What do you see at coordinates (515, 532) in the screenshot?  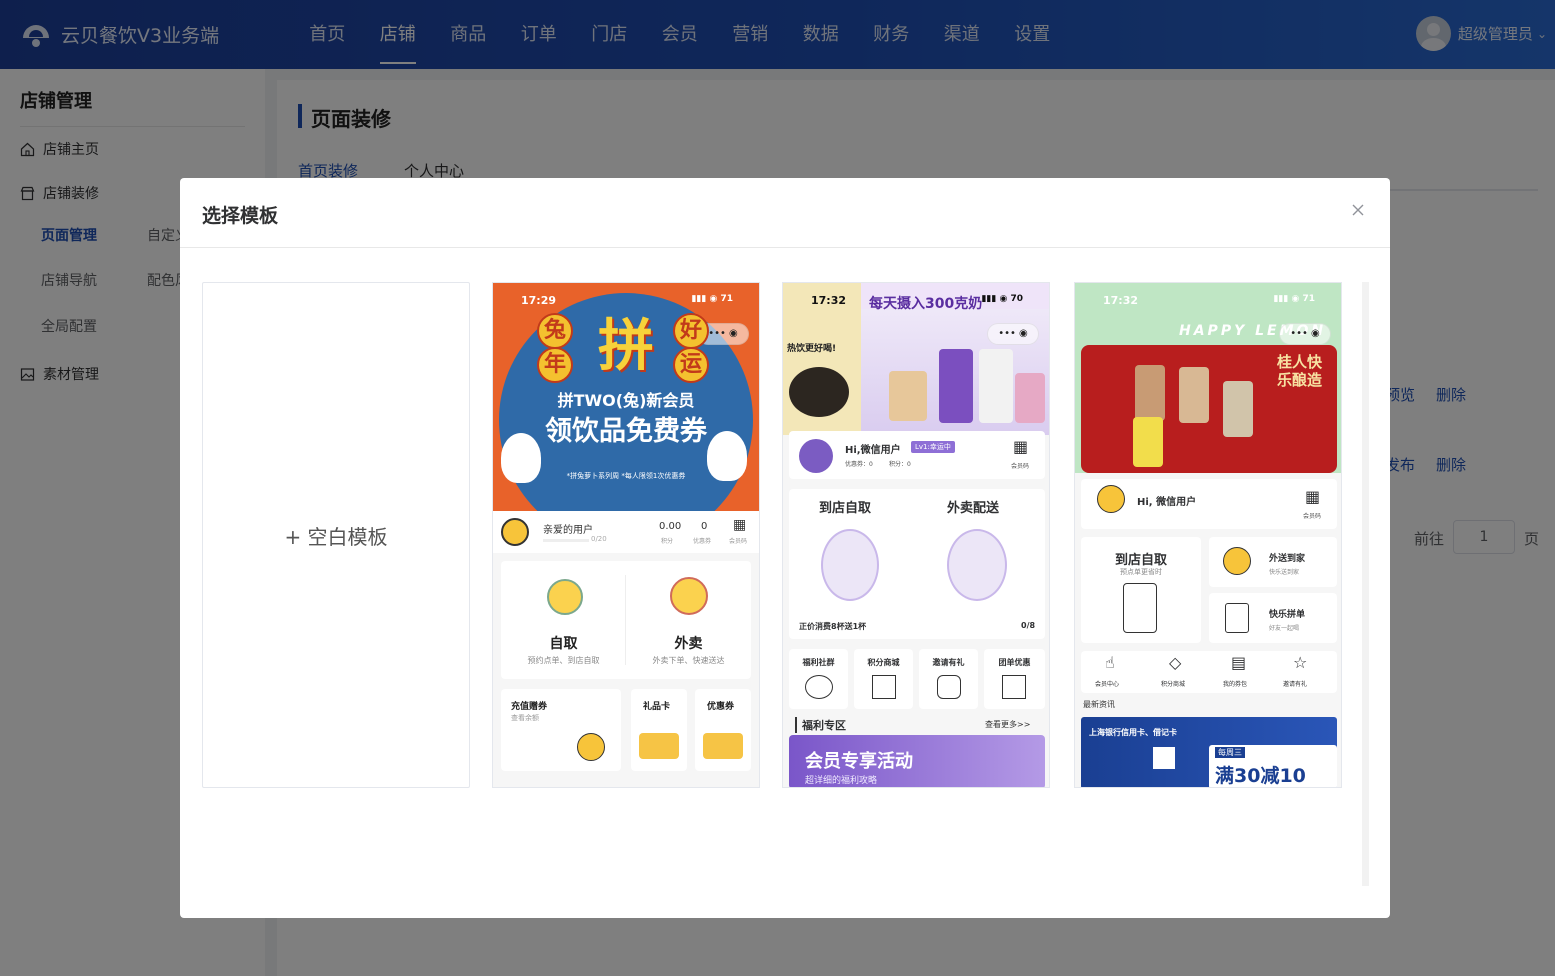 I see `mascot-avatar` at bounding box center [515, 532].